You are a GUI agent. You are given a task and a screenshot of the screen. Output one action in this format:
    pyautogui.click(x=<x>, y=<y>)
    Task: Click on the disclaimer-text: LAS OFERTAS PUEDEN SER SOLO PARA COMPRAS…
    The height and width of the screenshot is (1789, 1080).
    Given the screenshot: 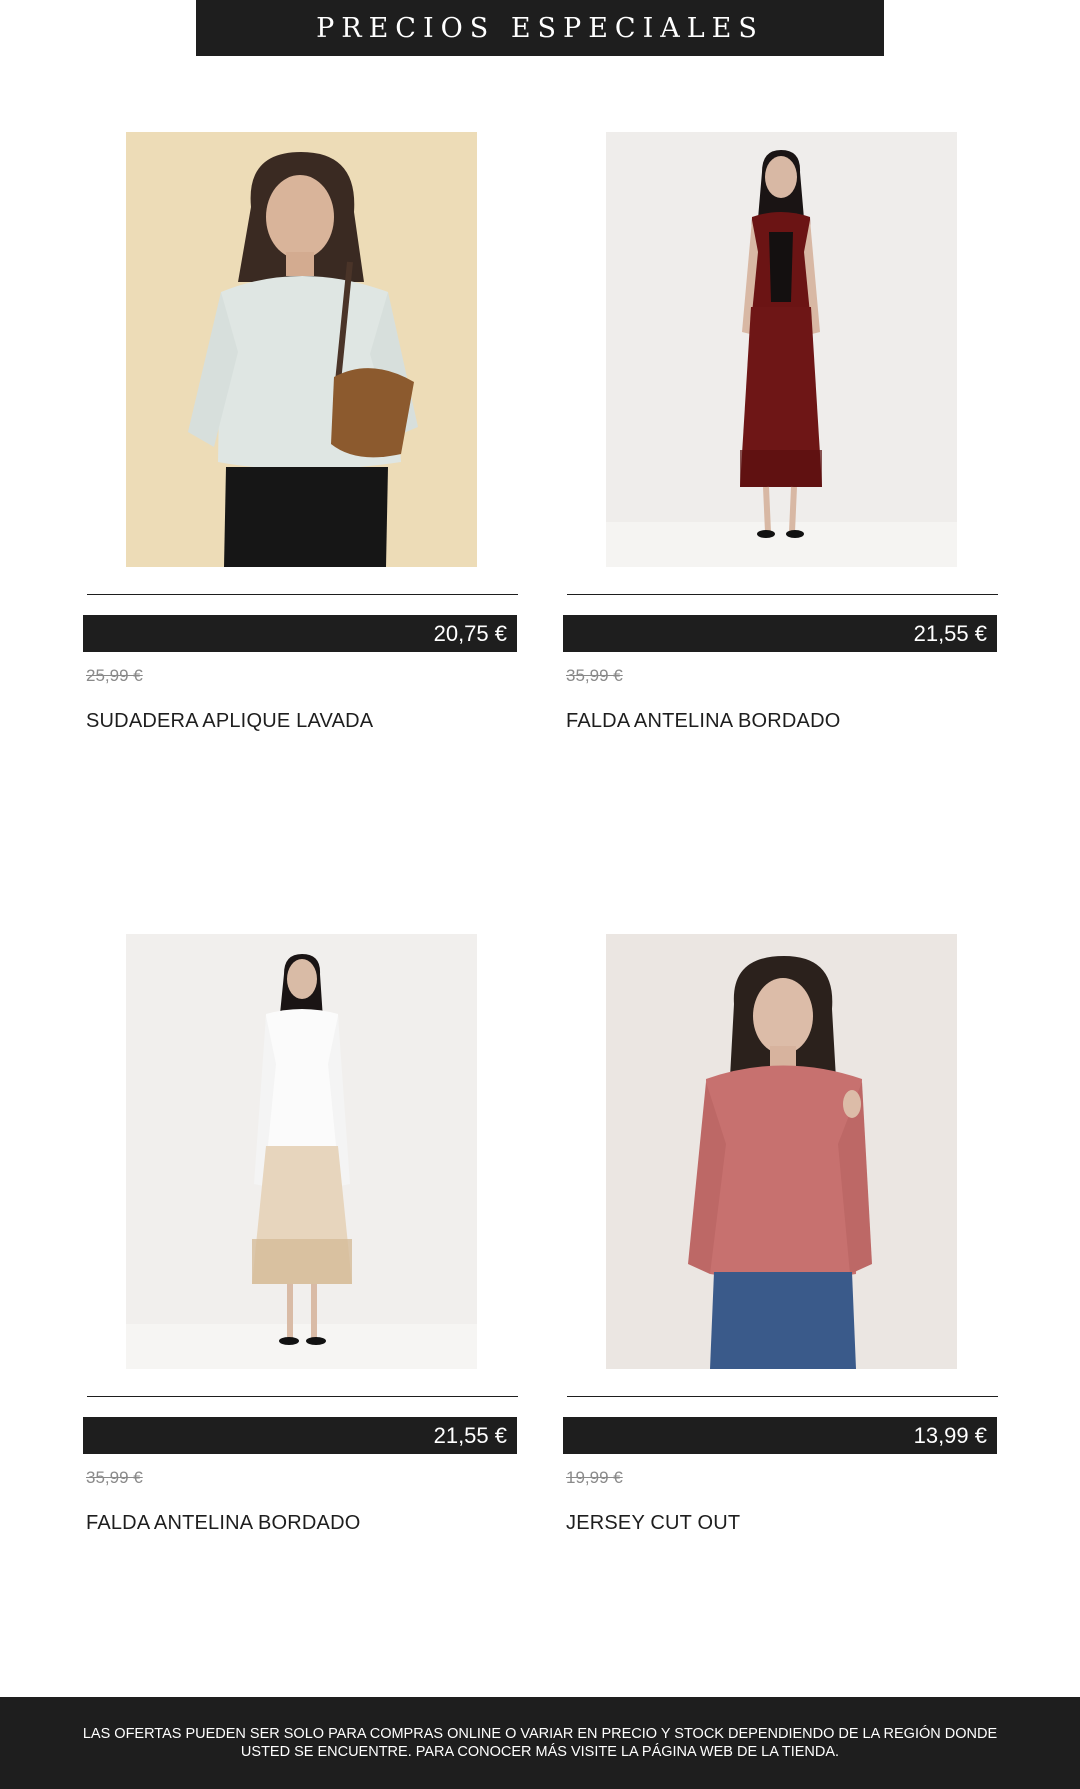 What is the action you would take?
    pyautogui.click(x=540, y=1743)
    